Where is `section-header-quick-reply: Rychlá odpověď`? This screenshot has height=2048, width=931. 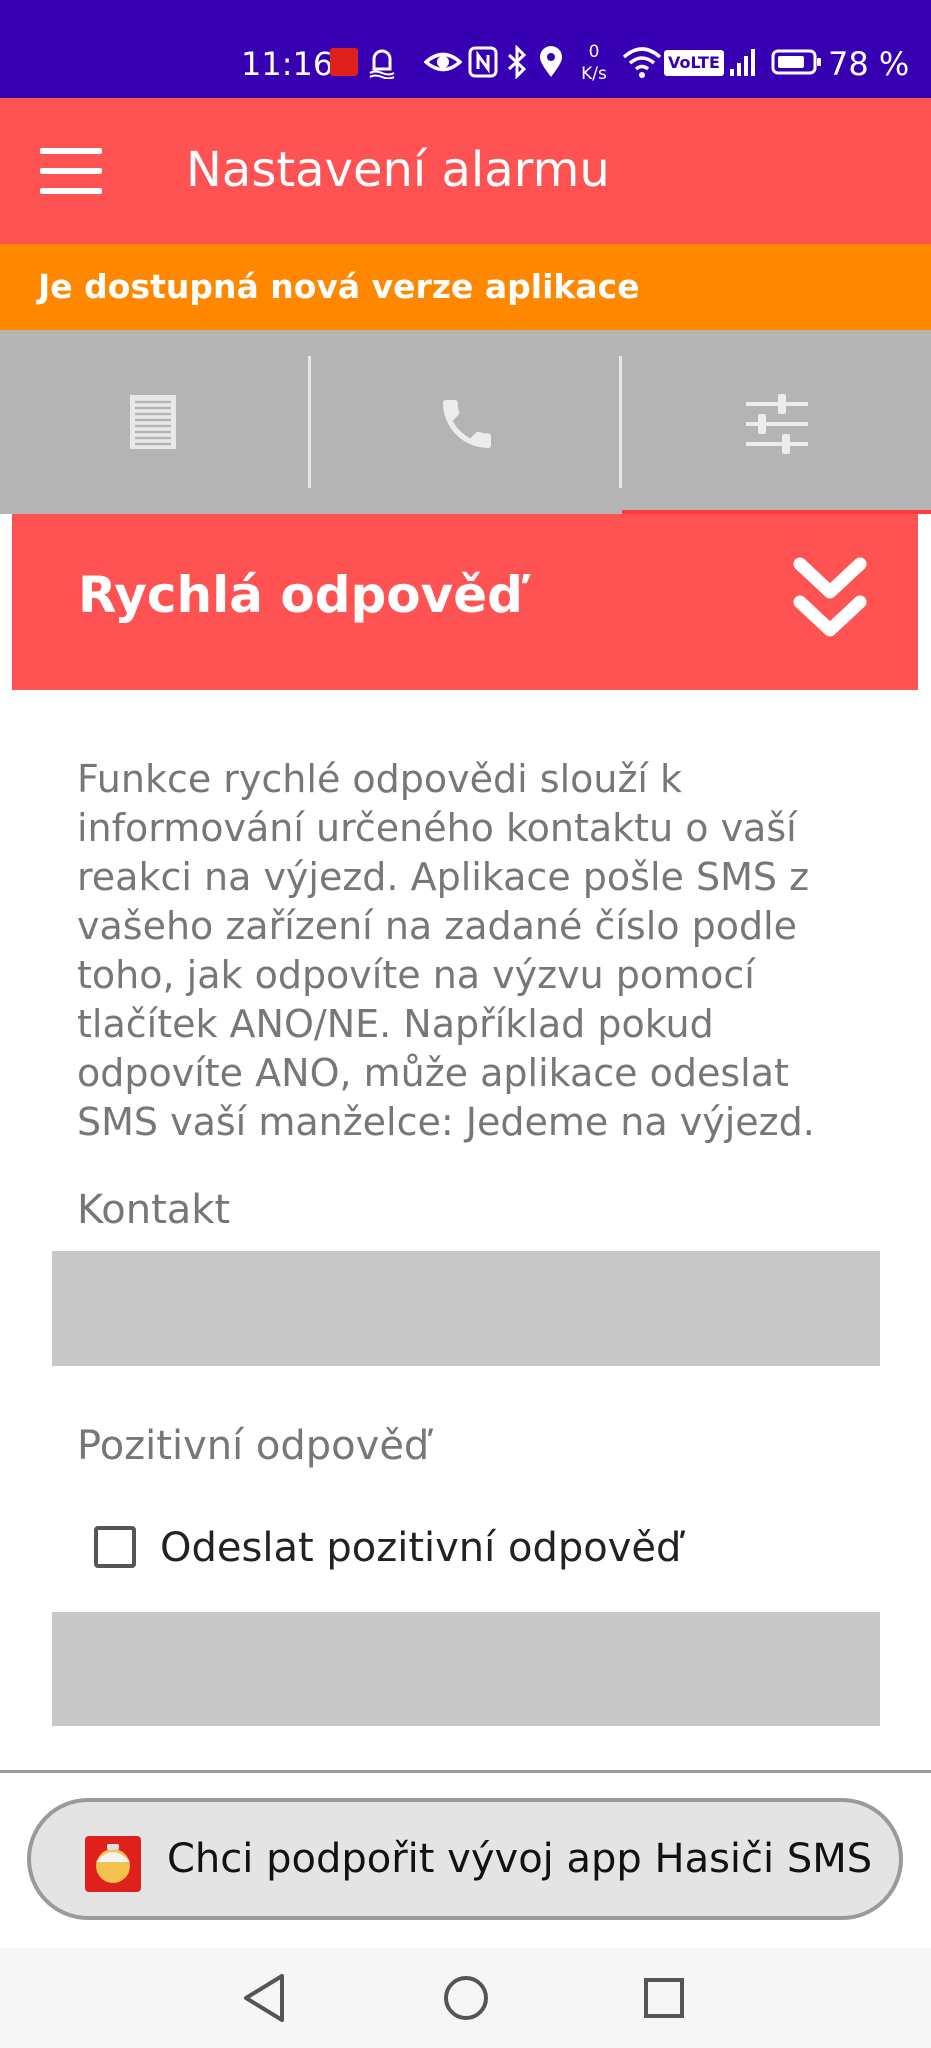
section-header-quick-reply: Rychlá odpověď is located at coordinates (465, 602).